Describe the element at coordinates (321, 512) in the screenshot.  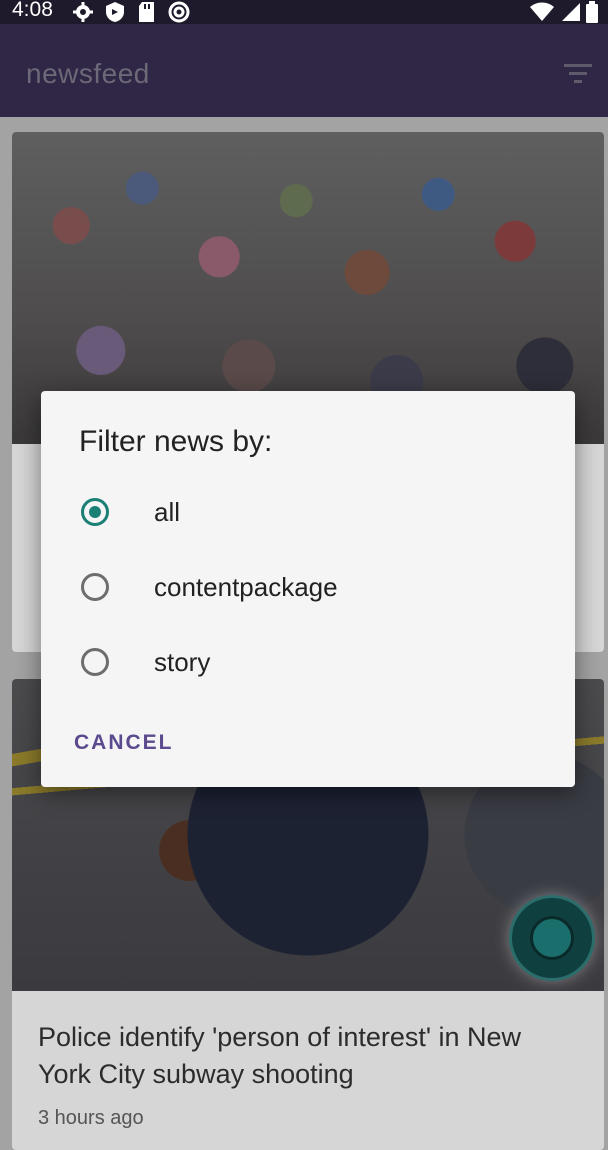
I see `radio-option-all: all` at that location.